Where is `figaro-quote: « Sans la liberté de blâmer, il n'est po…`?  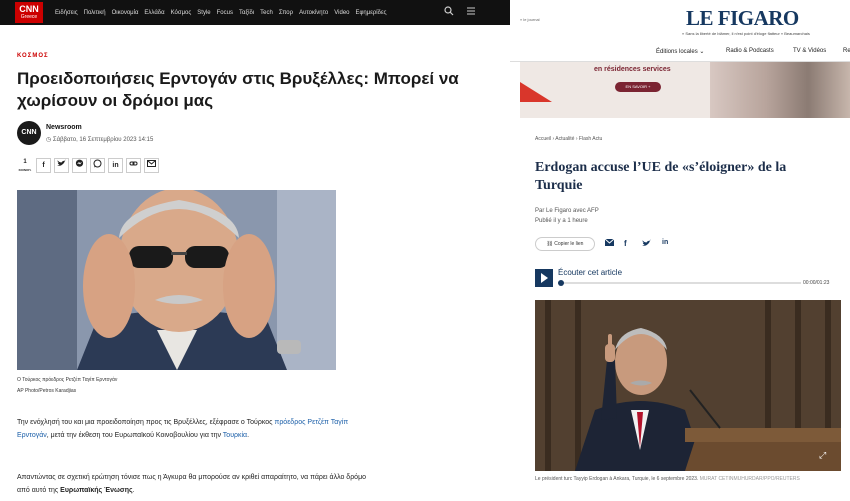 figaro-quote: « Sans la liberté de blâmer, il n'est po… is located at coordinates (746, 33).